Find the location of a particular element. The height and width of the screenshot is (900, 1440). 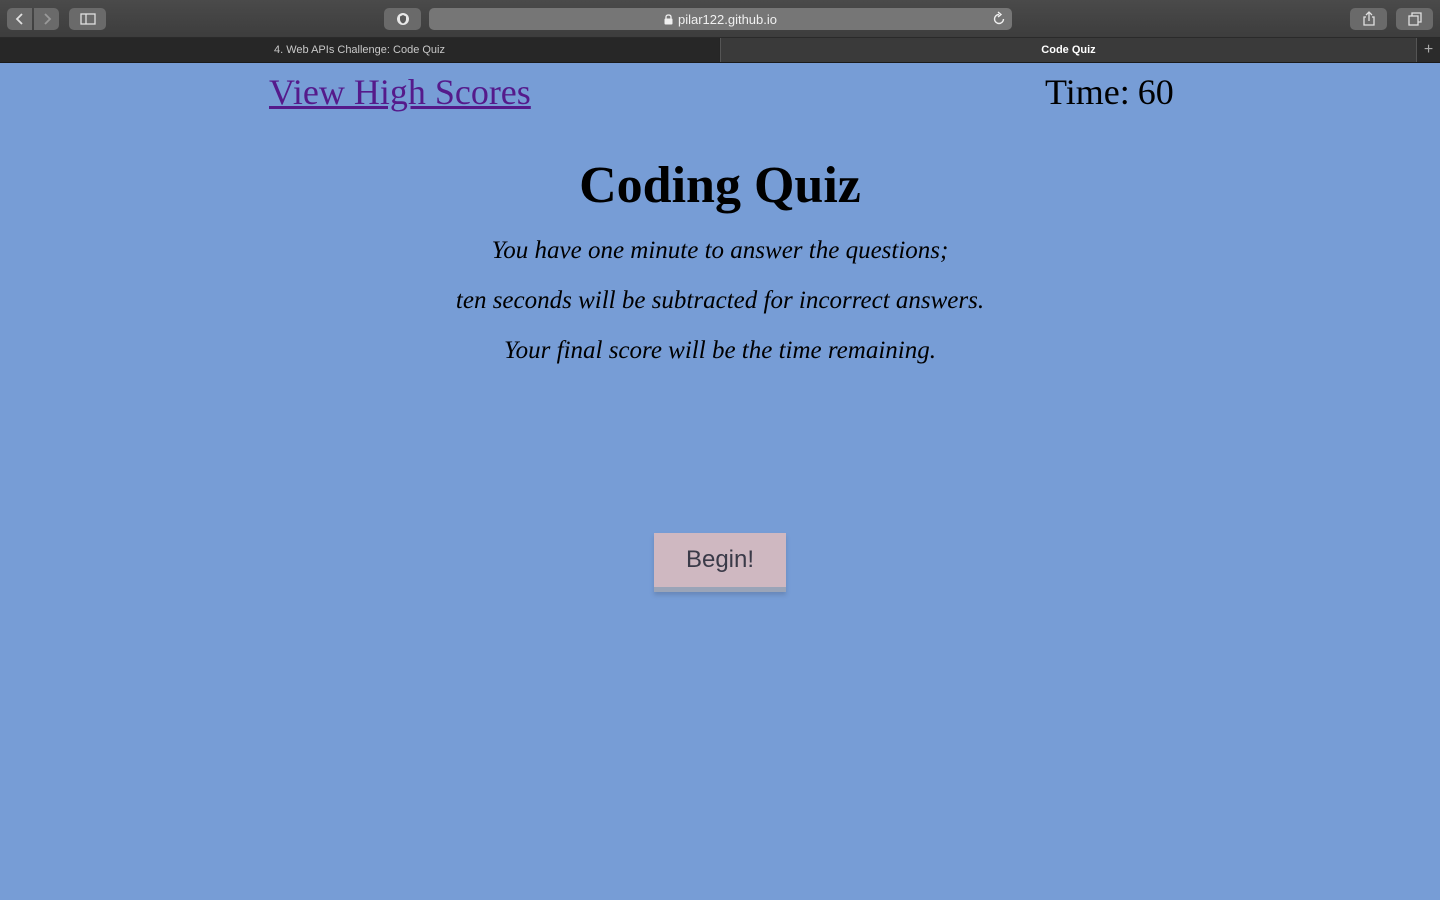

sidebar-button is located at coordinates (87, 19).